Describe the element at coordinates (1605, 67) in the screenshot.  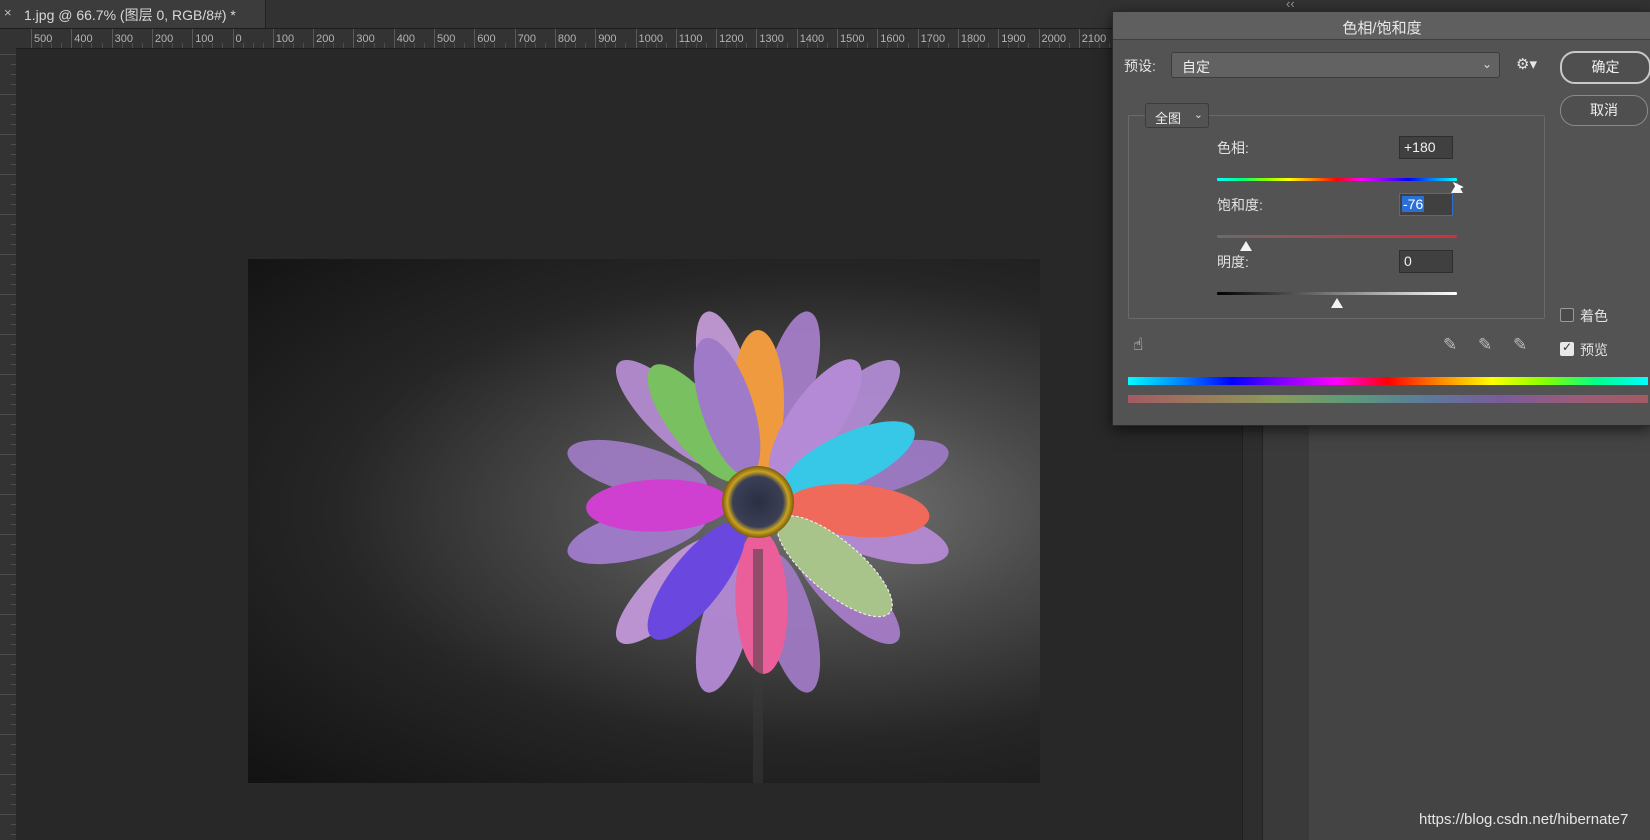
I see `ok-button: 确定` at that location.